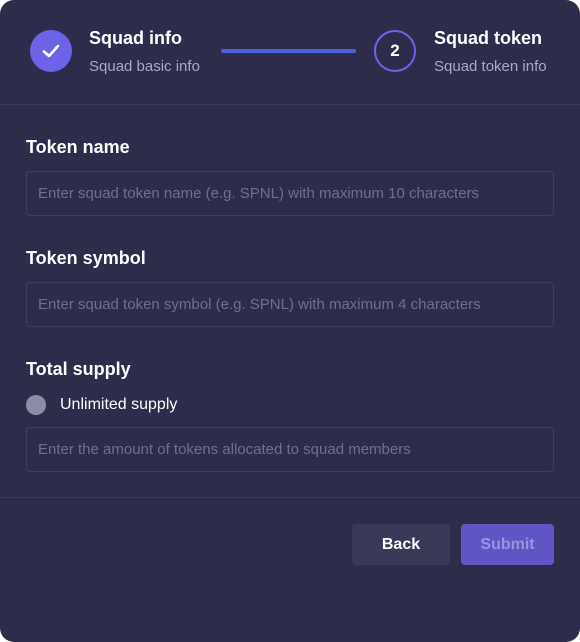 This screenshot has width=580, height=642. What do you see at coordinates (144, 66) in the screenshot?
I see `step-1-subtitle: Squad basic info` at bounding box center [144, 66].